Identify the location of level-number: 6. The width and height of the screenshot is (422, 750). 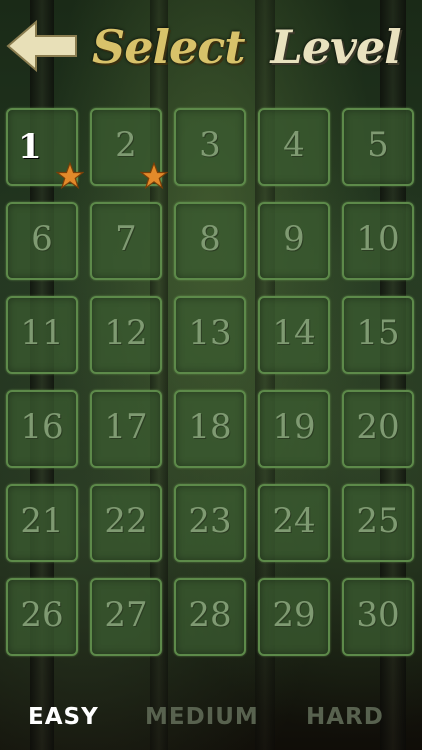
(42, 239).